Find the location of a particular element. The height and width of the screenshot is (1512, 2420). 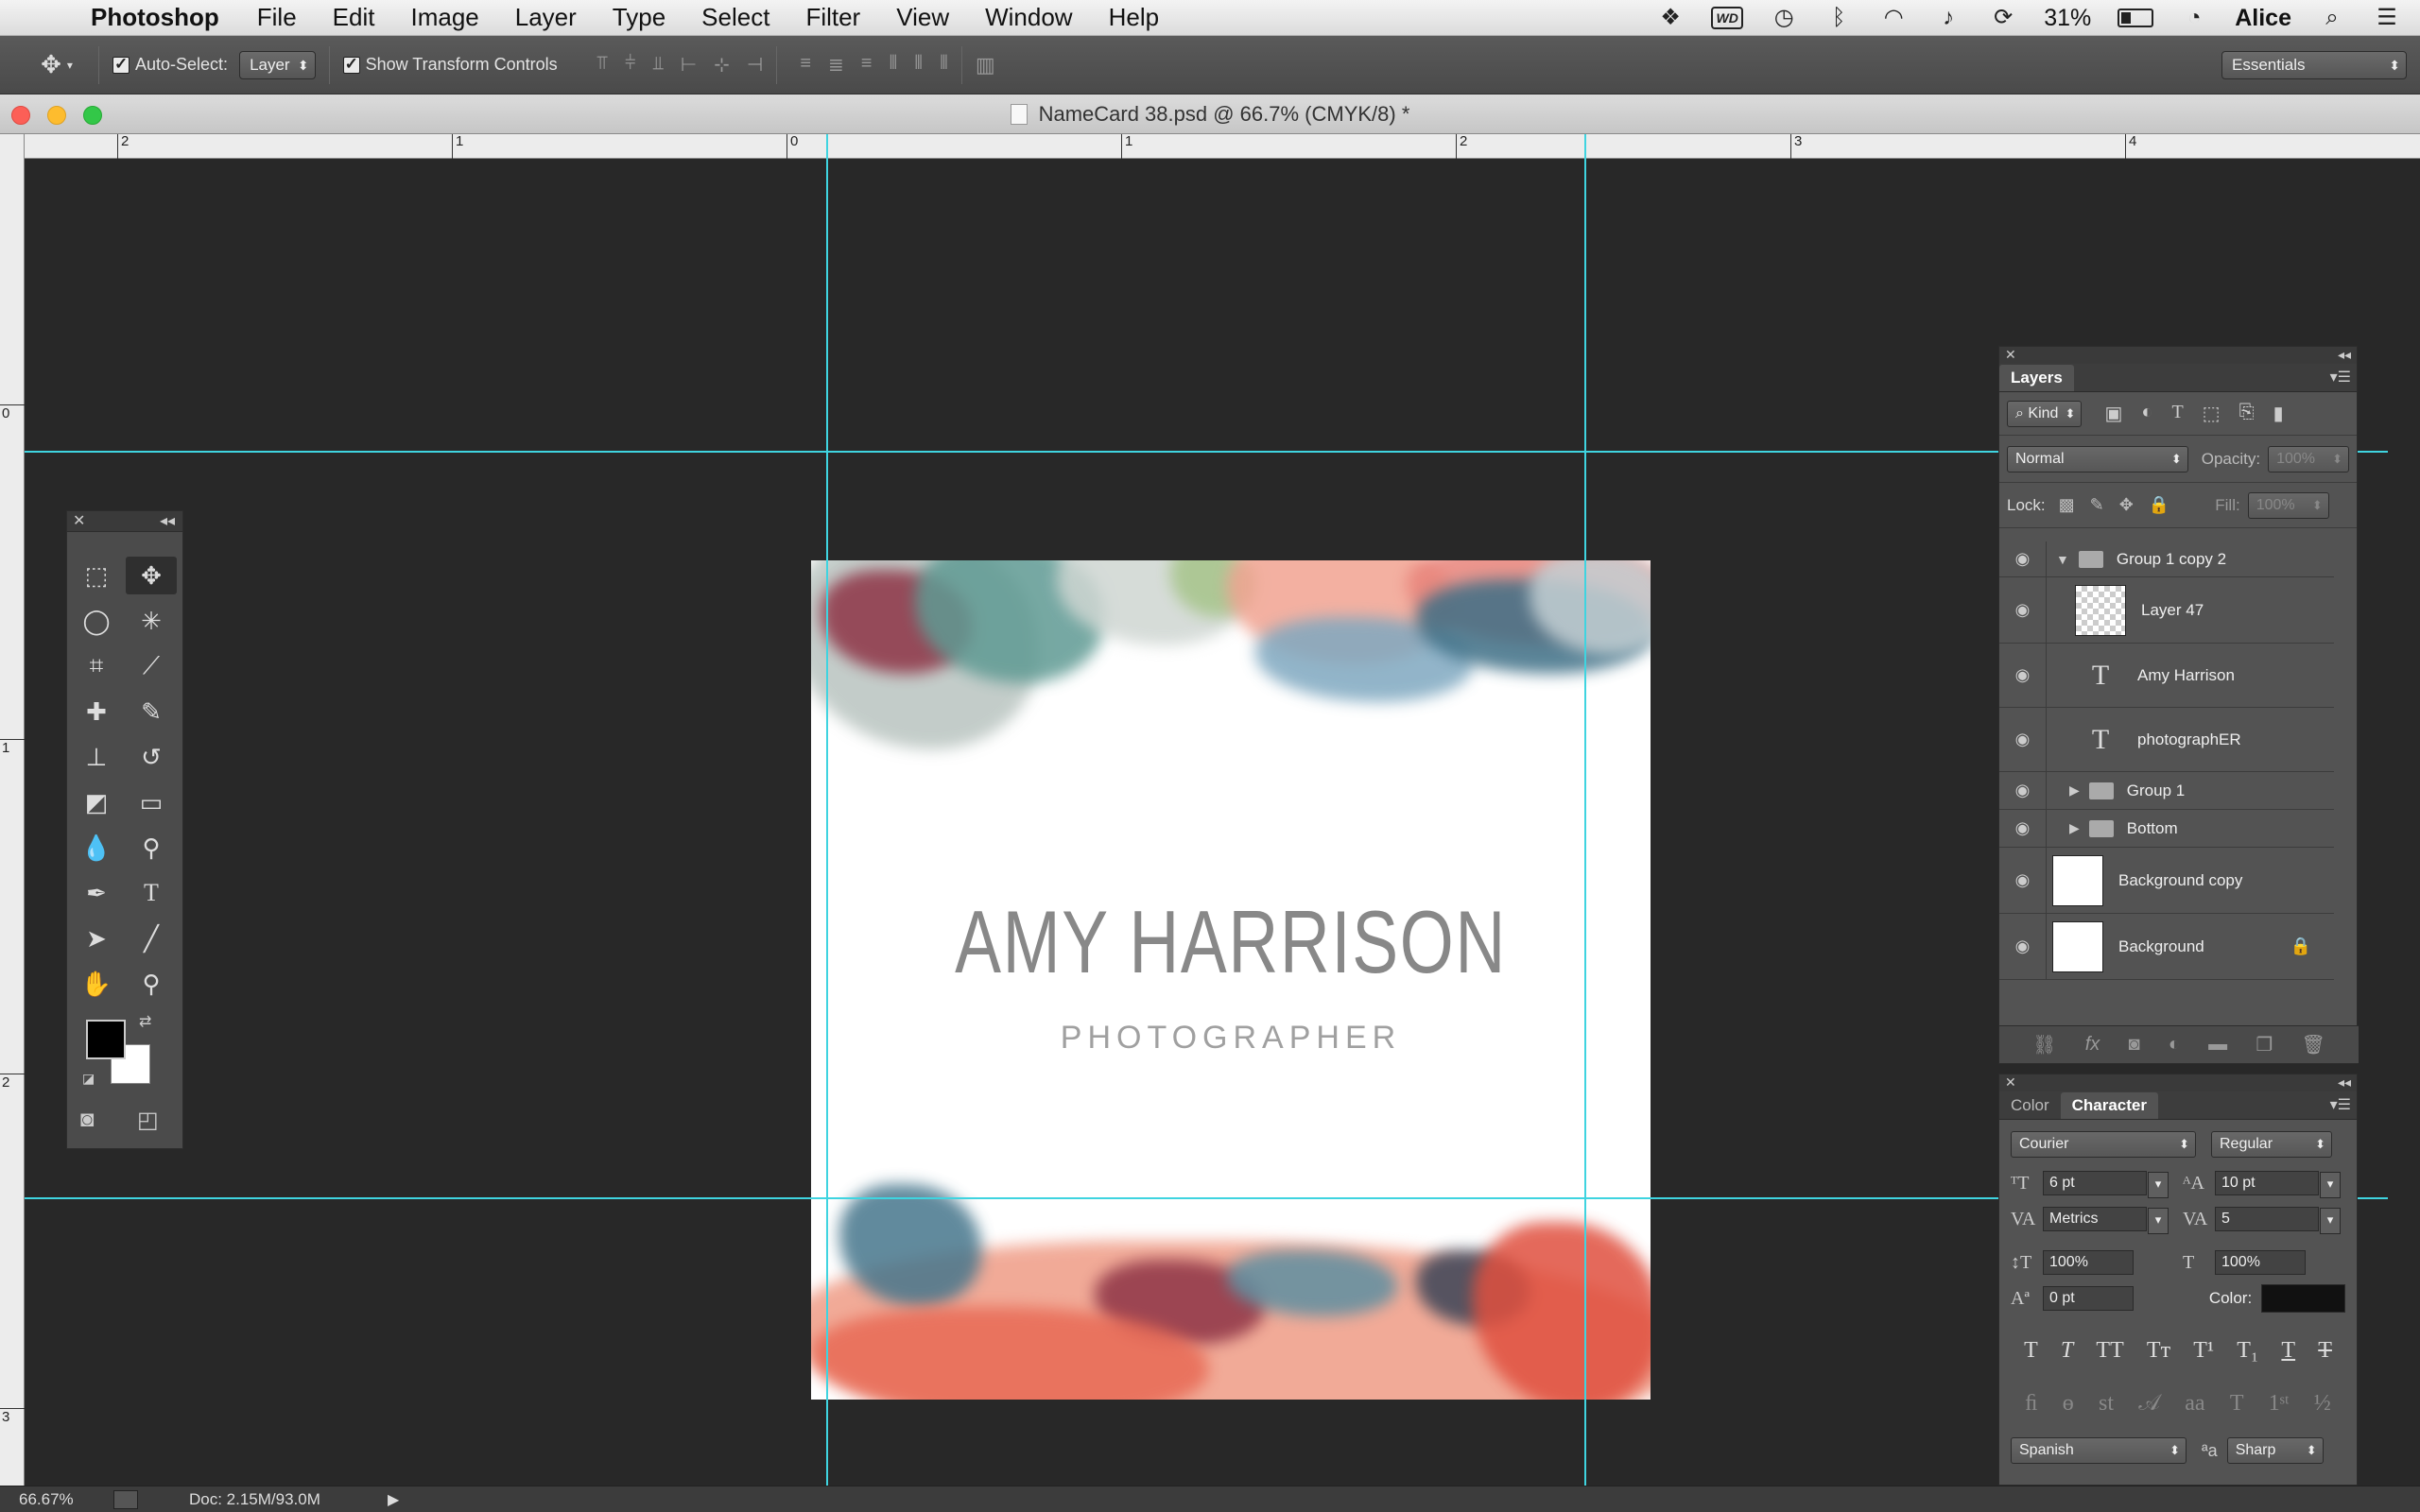

lock-icon: 🔒 is located at coordinates (2301, 946).